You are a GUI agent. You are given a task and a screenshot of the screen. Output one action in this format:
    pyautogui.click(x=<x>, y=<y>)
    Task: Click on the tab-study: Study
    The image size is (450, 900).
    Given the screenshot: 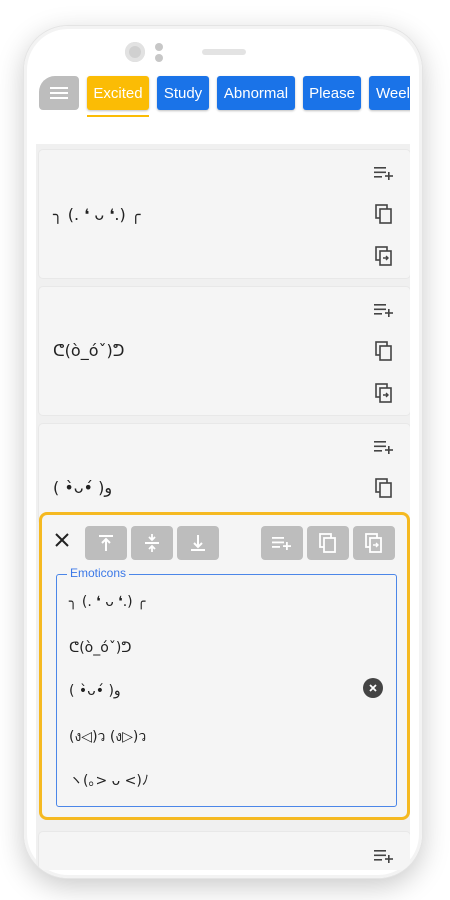 What is the action you would take?
    pyautogui.click(x=183, y=93)
    